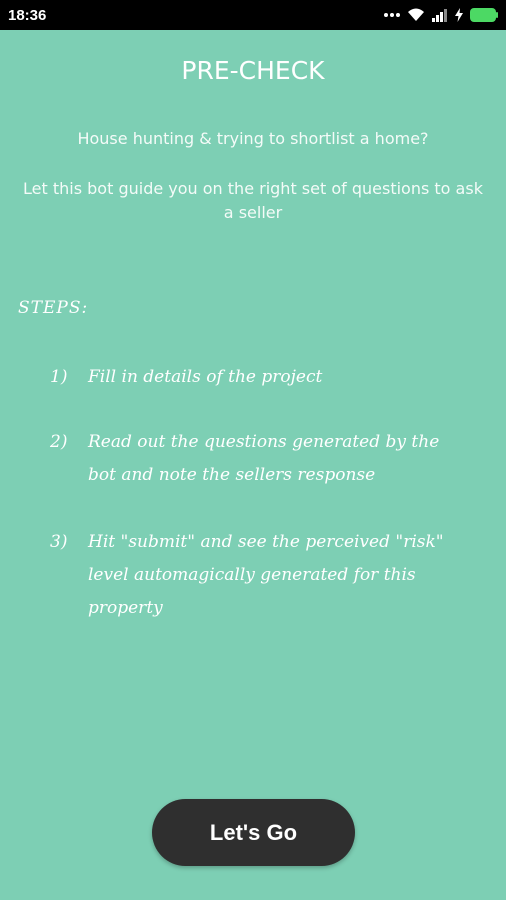 This screenshot has width=506, height=900. Describe the element at coordinates (392, 15) in the screenshot. I see `dots-icon` at that location.